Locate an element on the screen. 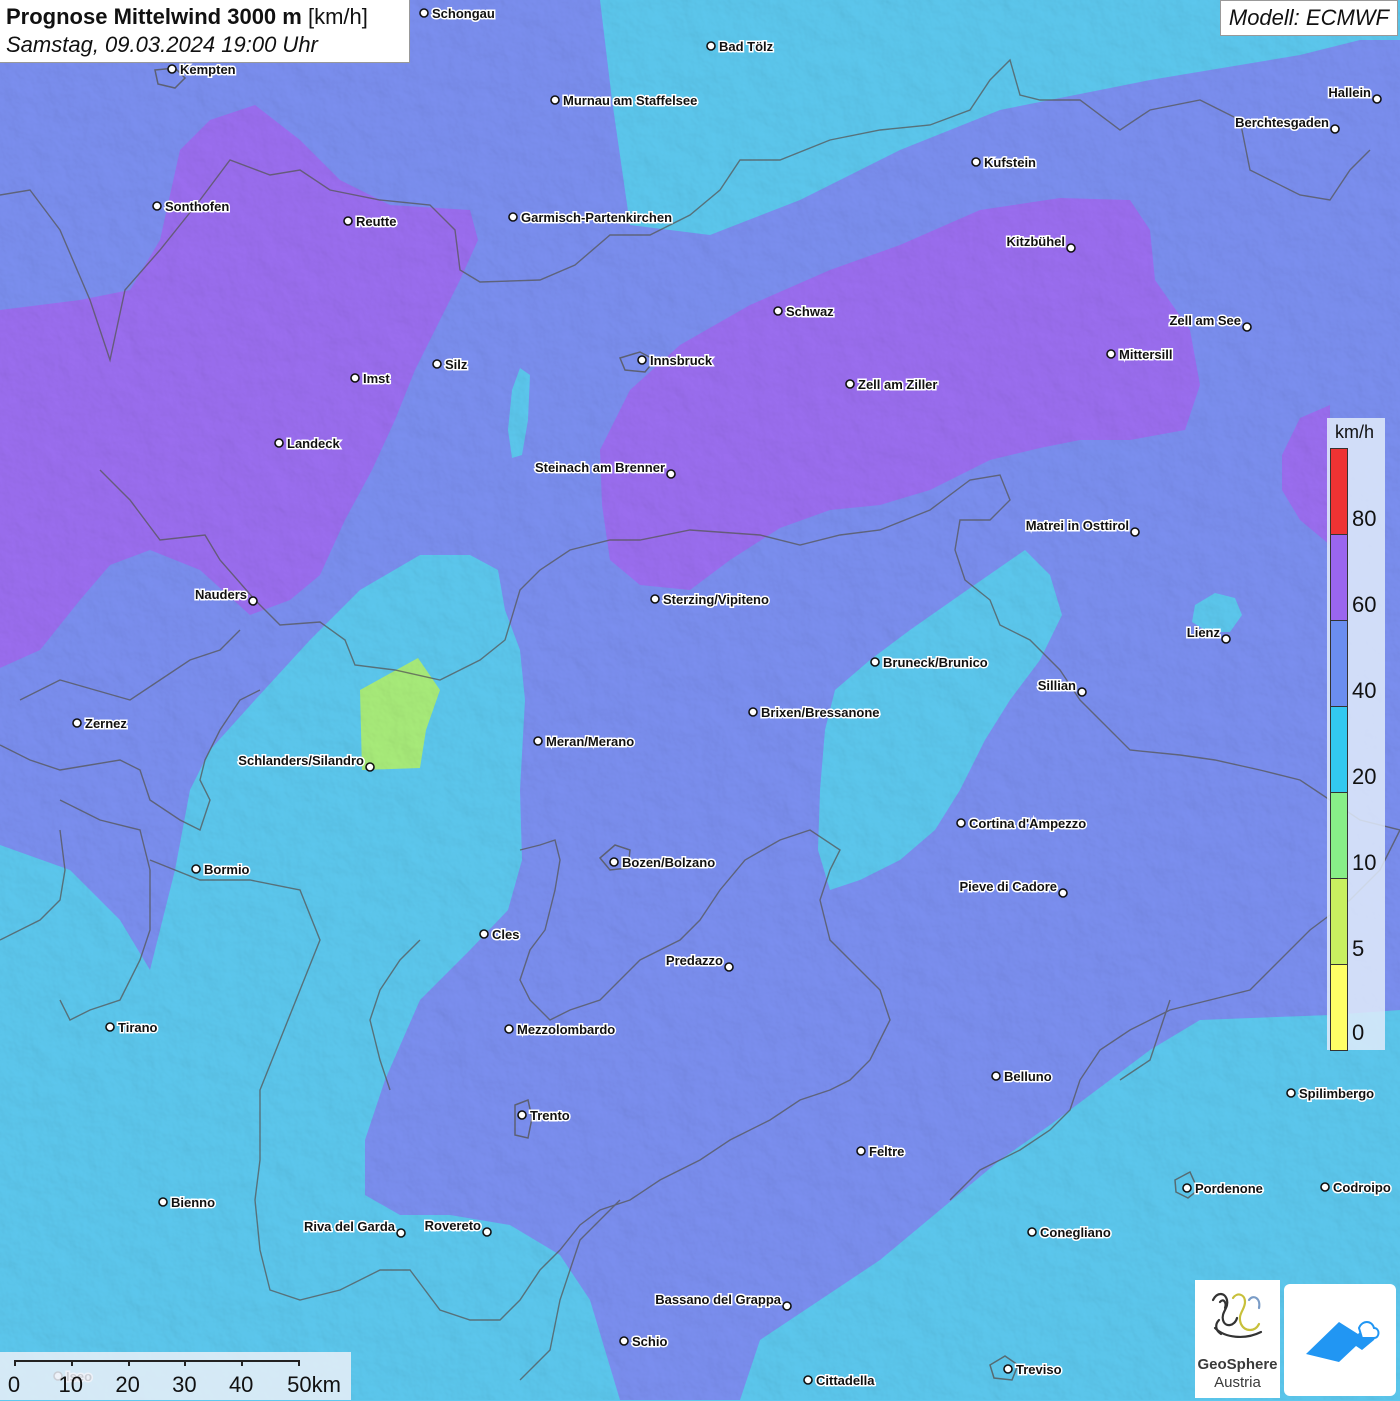 The image size is (1400, 1401). city-label: Berchtesgaden is located at coordinates (1282, 122).